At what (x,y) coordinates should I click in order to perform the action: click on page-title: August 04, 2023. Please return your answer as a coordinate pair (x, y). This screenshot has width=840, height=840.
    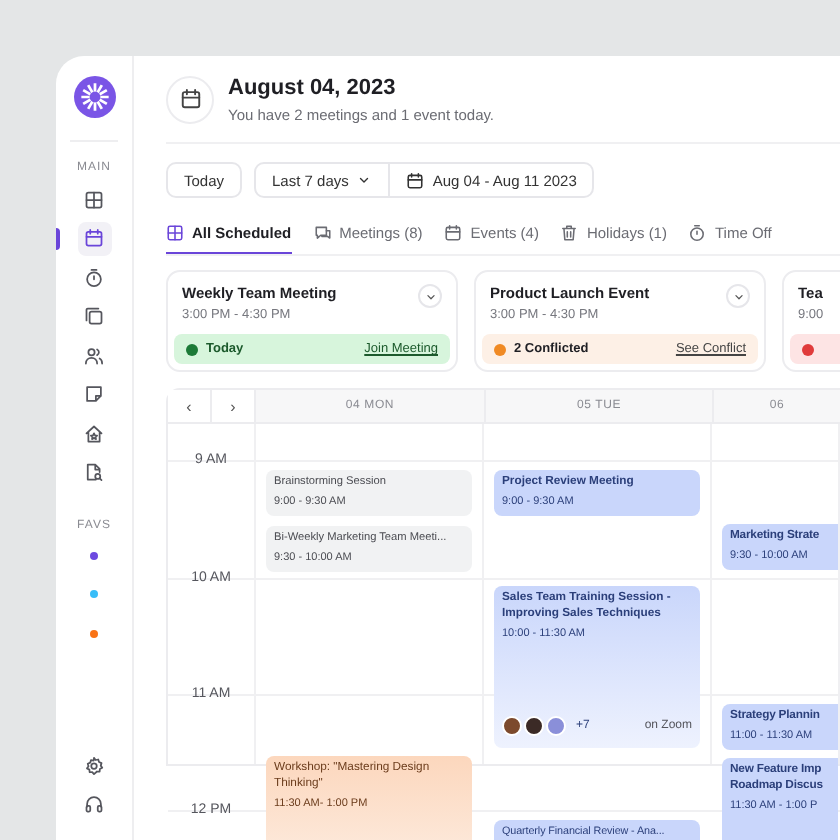
    Looking at the image, I should click on (313, 87).